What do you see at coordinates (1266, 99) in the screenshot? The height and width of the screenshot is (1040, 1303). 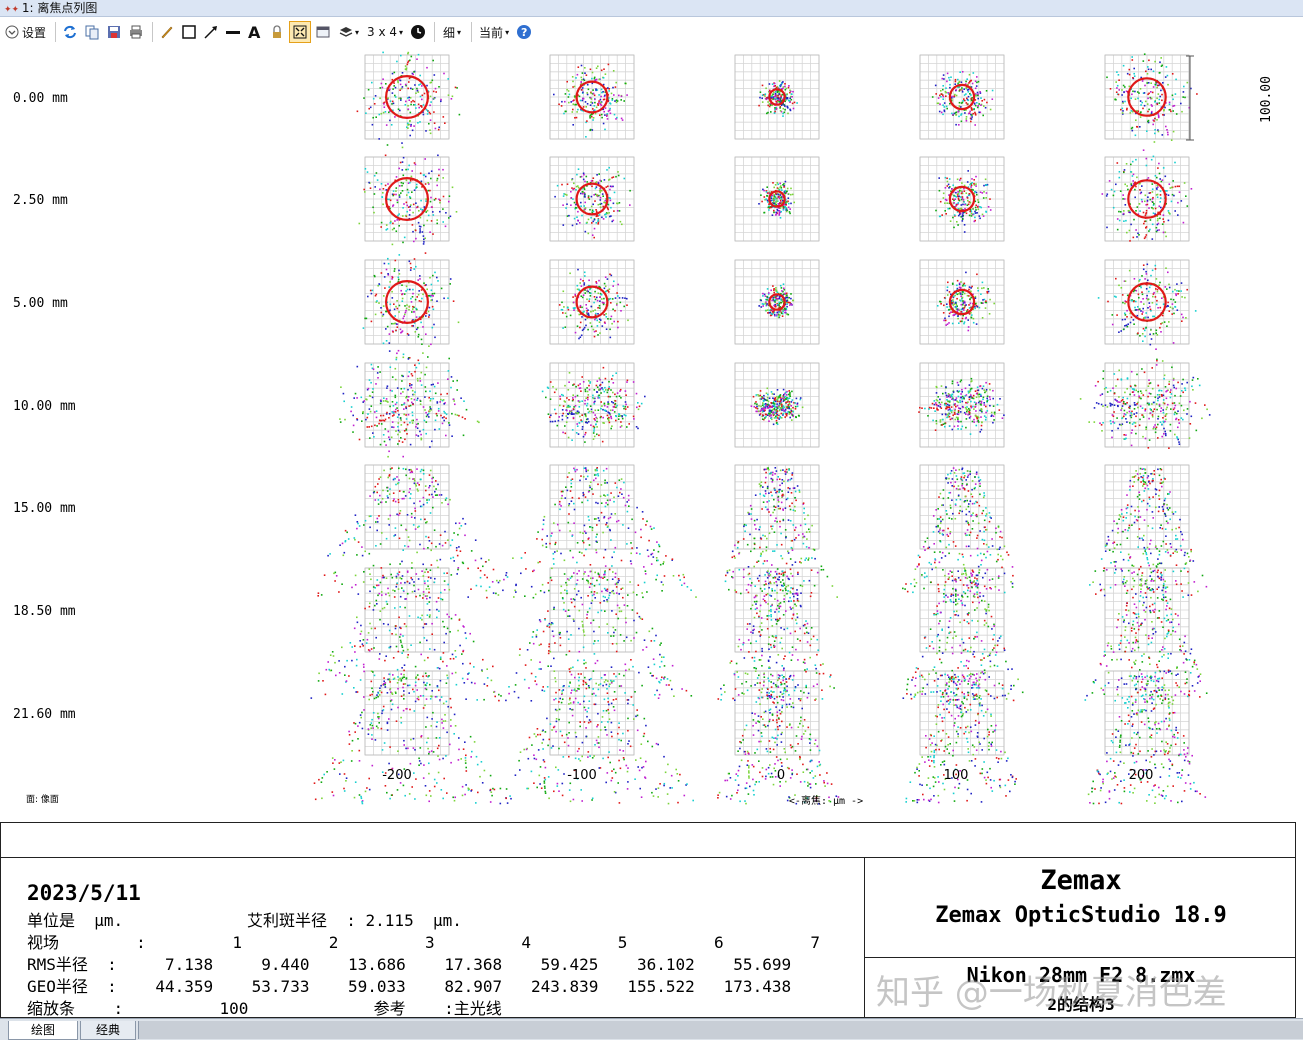 I see `scale-bar-label: 100.00` at bounding box center [1266, 99].